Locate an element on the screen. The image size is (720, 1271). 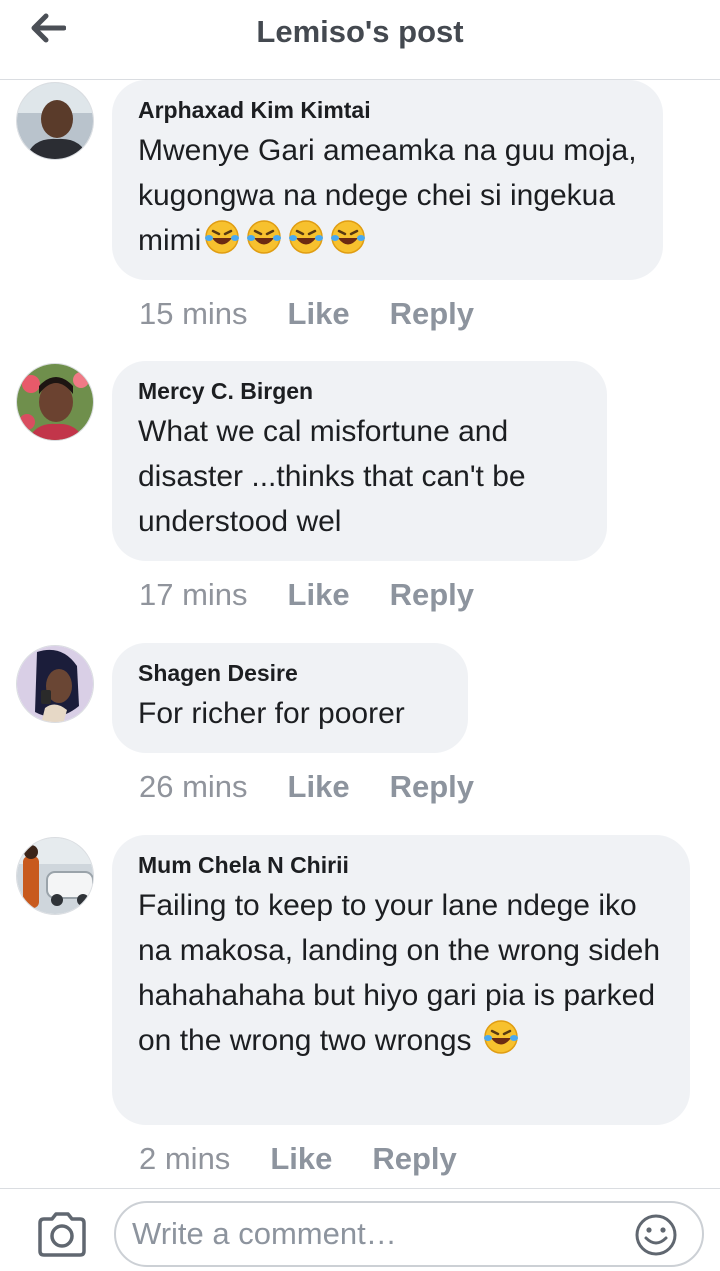
comment-timestamp: 26 mins is located at coordinates (193, 786).